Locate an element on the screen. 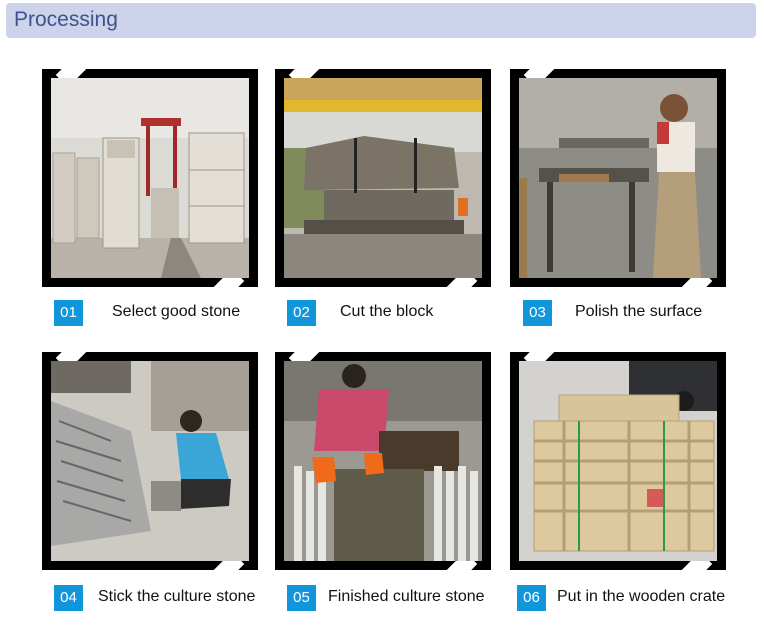 Image resolution: width=764 pixels, height=628 pixels. worker-sticking-stone-photo is located at coordinates (150, 461).